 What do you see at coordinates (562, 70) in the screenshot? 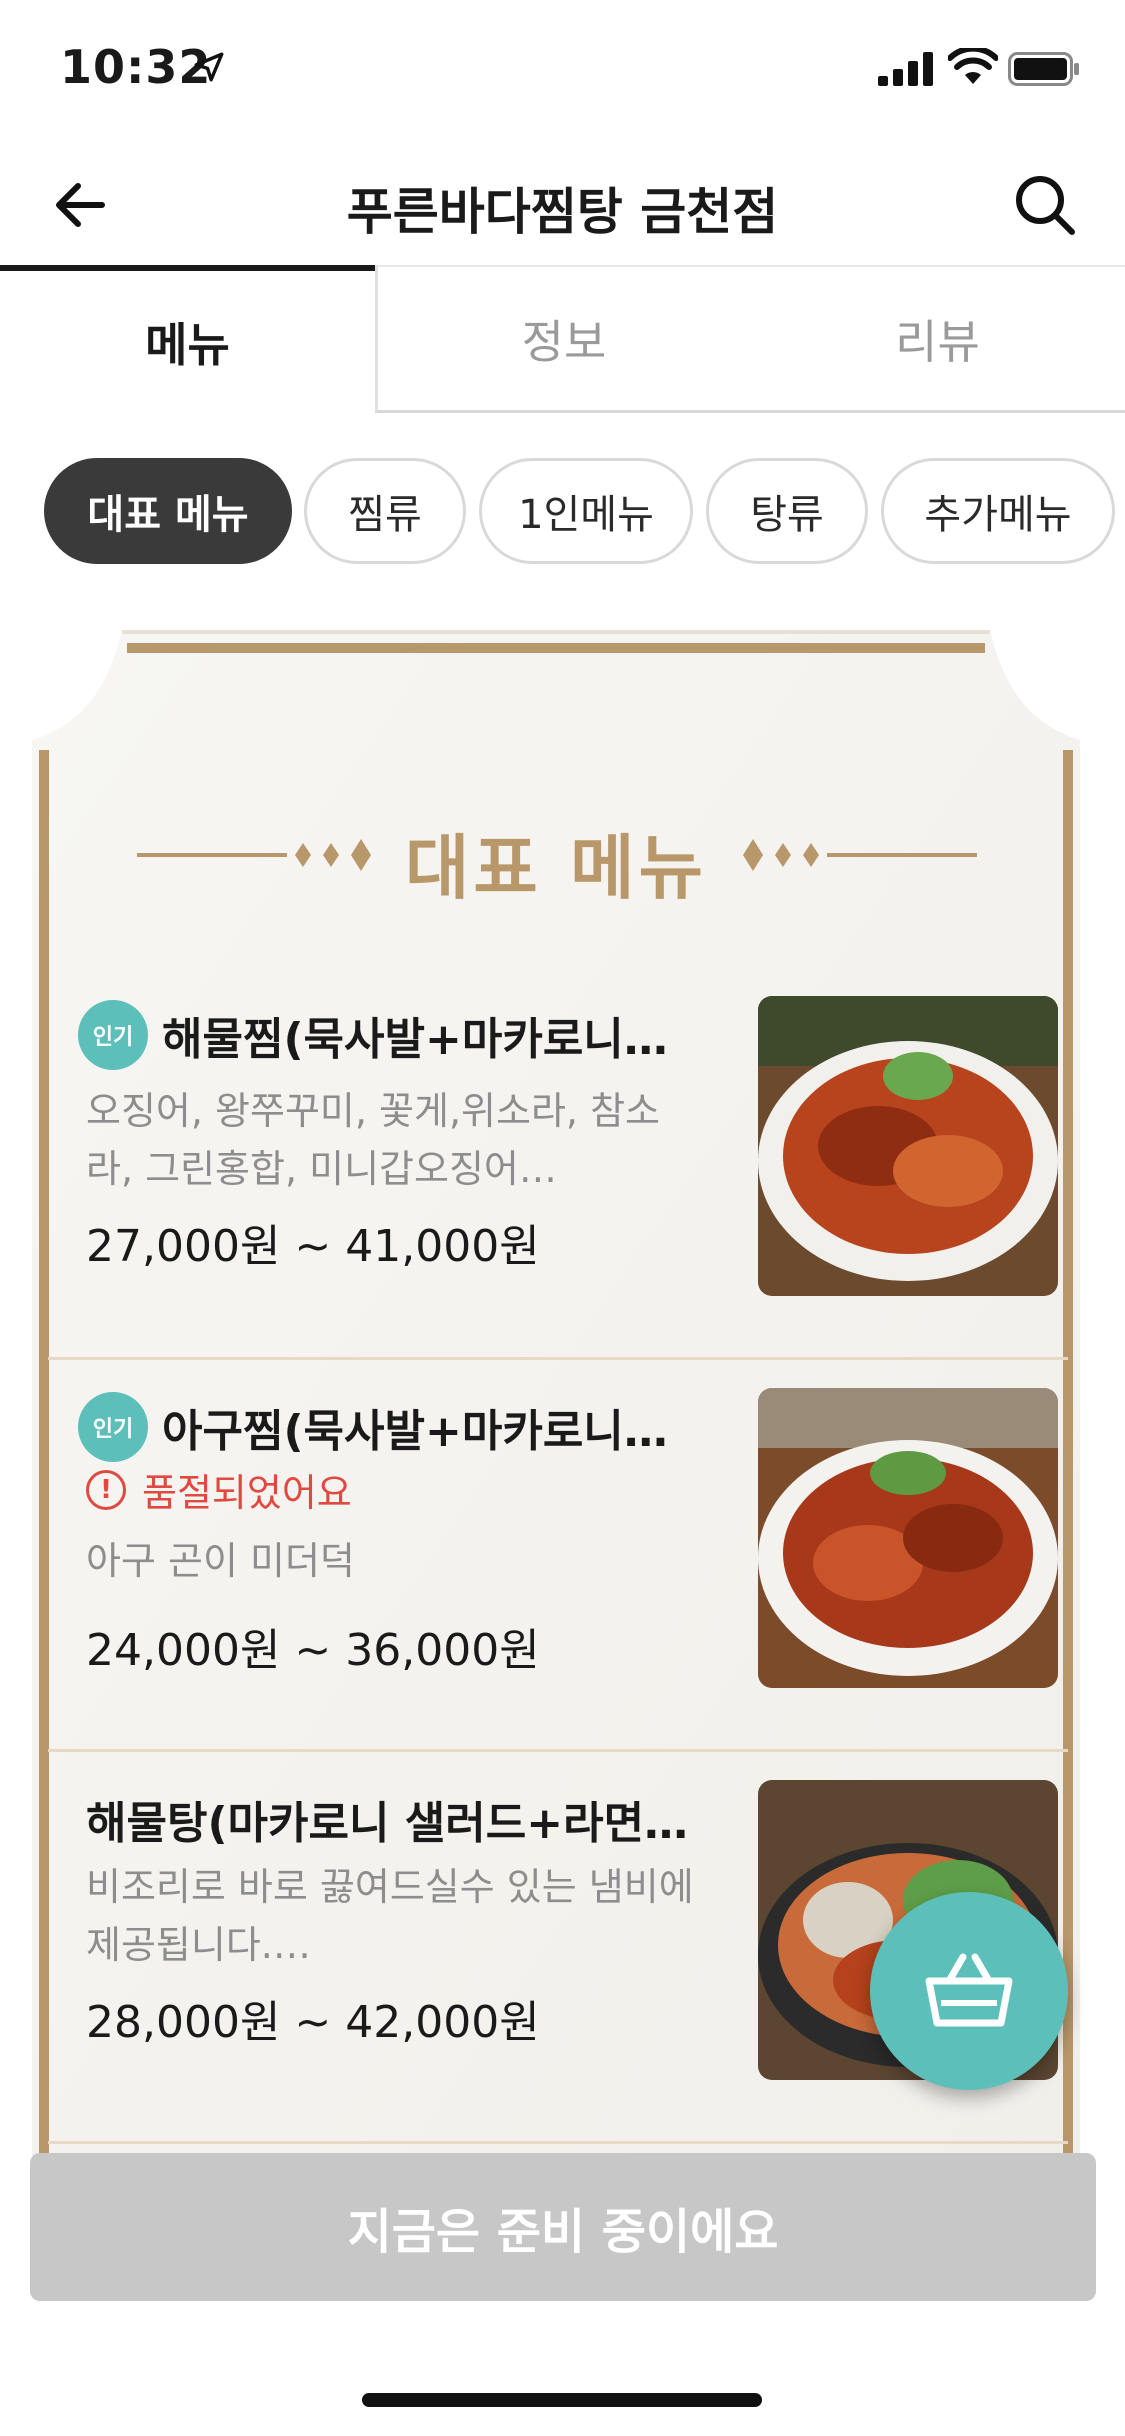
I see `status-bar: 10:32` at bounding box center [562, 70].